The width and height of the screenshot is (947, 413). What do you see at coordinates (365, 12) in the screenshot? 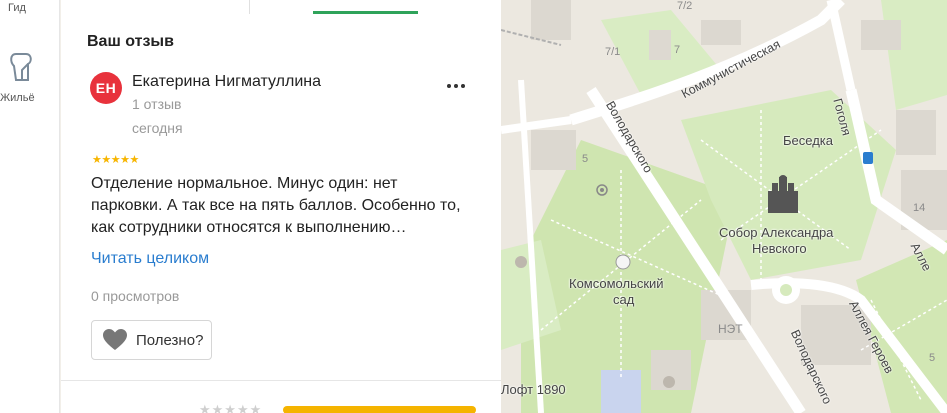
I see `active-tab-indicator` at bounding box center [365, 12].